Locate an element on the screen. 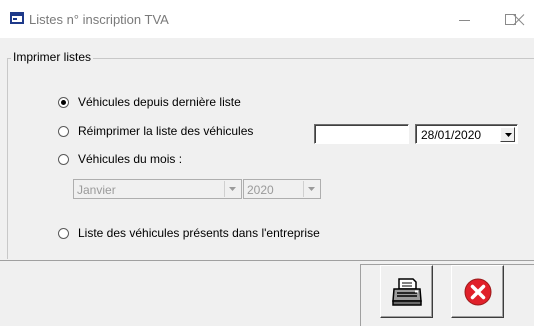 This screenshot has height=326, width=534. printer-icon is located at coordinates (407, 292).